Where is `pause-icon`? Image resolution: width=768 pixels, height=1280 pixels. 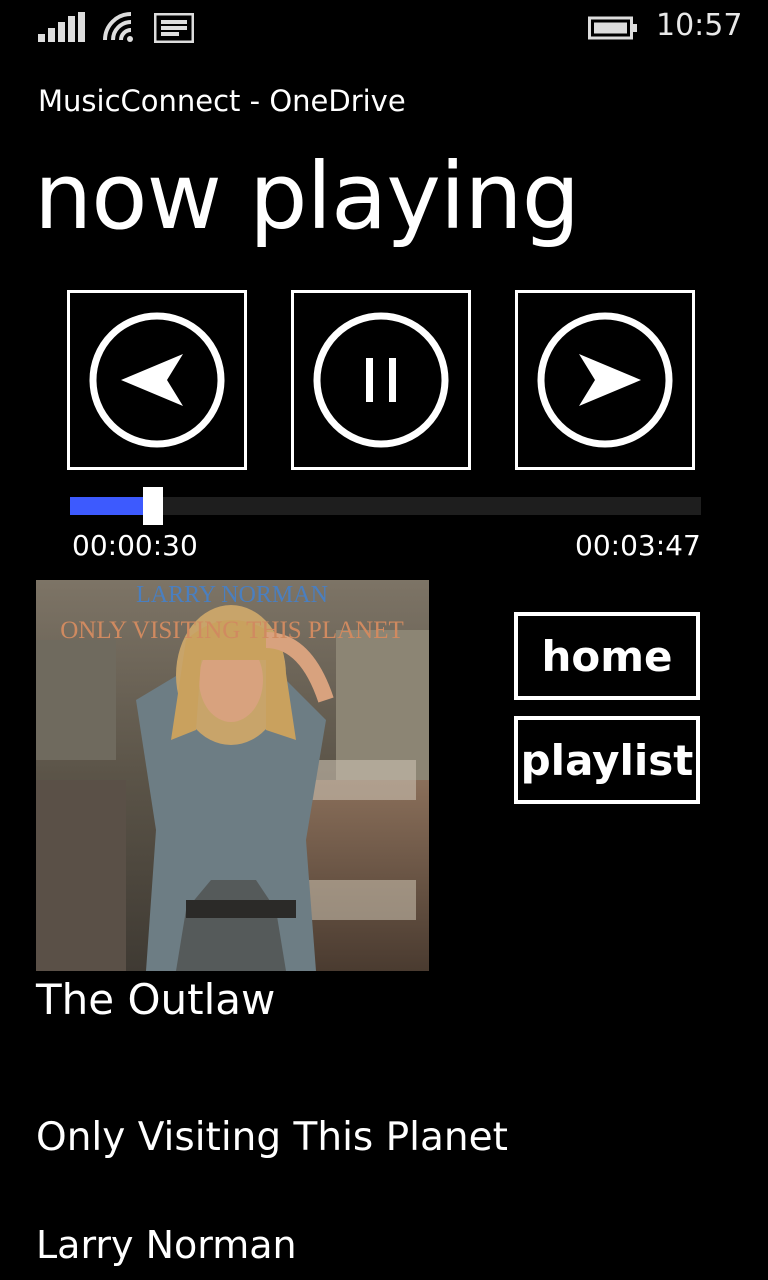 pause-icon is located at coordinates (381, 380).